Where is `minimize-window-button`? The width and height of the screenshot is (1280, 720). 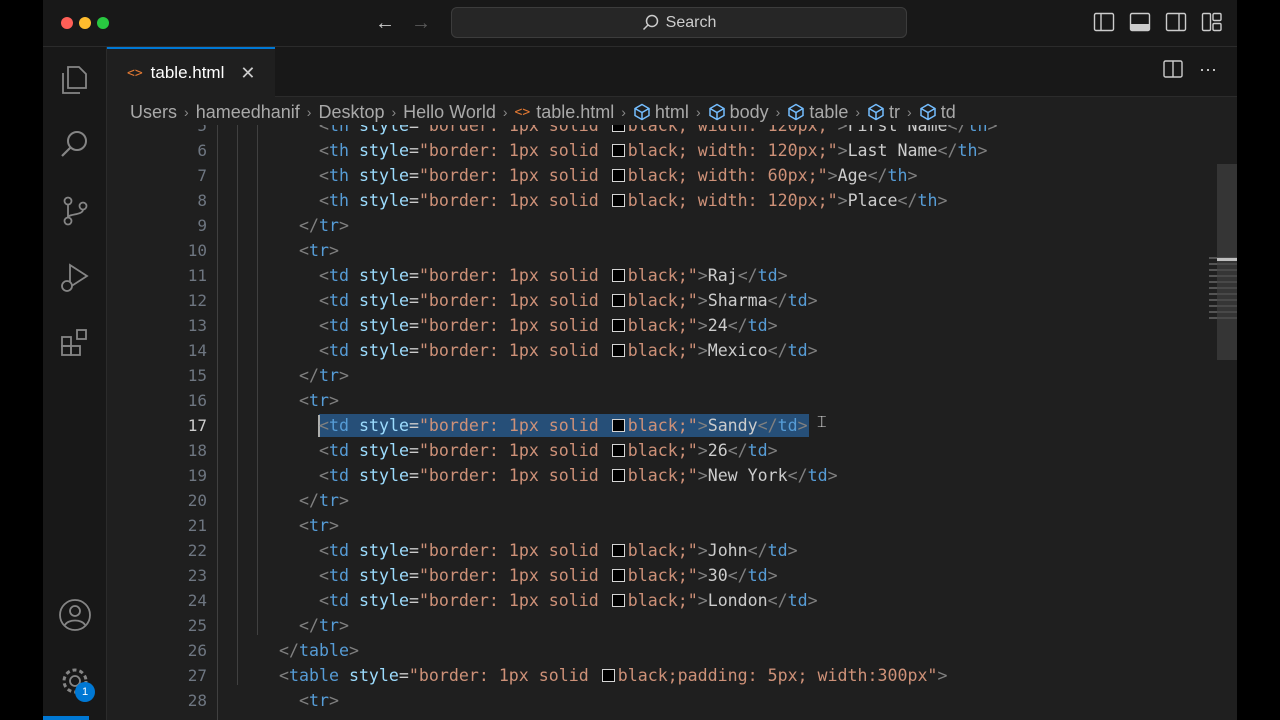 minimize-window-button is located at coordinates (85, 23).